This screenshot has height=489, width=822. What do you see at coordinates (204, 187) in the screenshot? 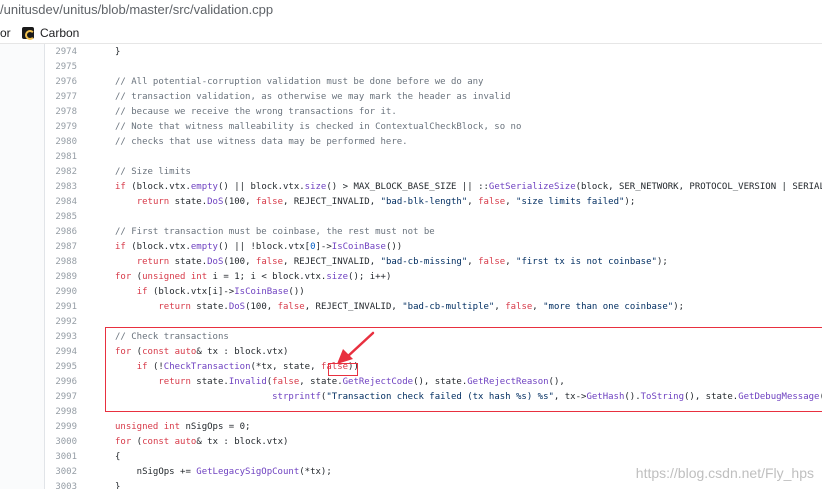
I see `code-token: empty` at bounding box center [204, 187].